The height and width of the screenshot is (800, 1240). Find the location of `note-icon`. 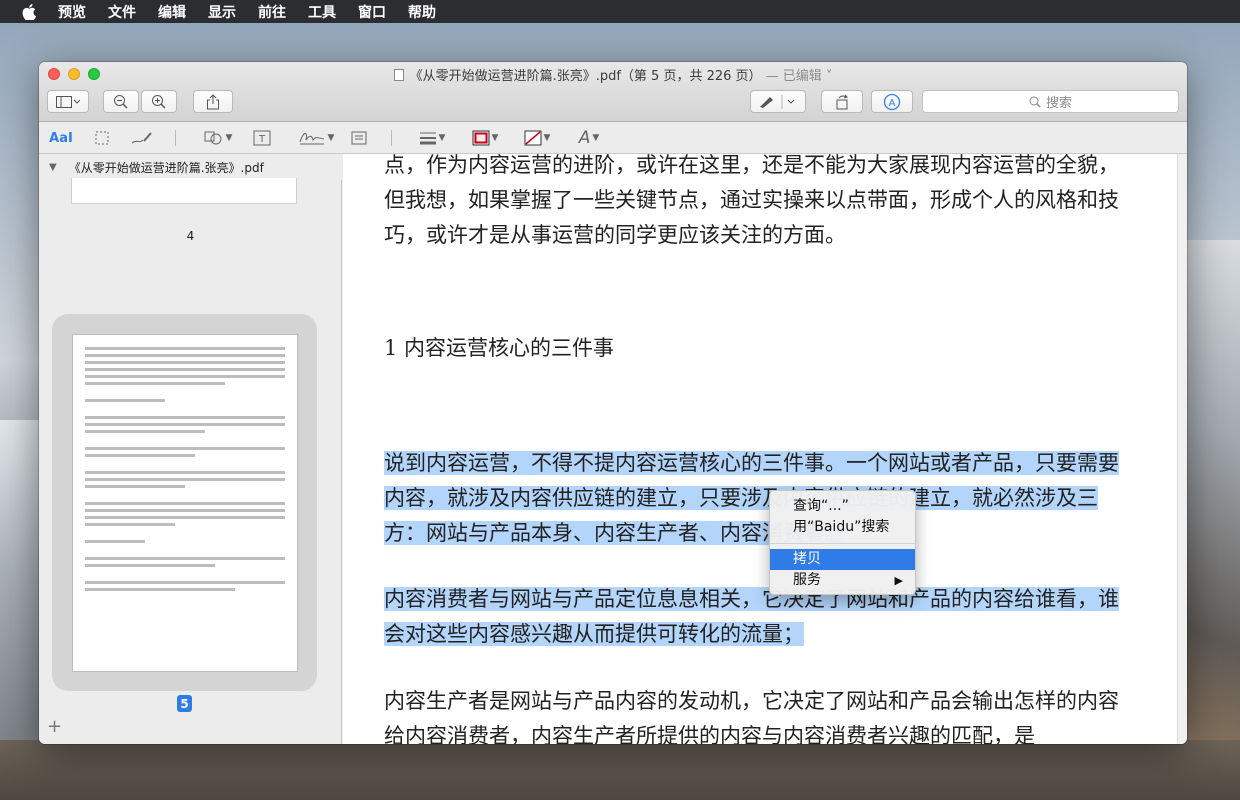

note-icon is located at coordinates (359, 138).